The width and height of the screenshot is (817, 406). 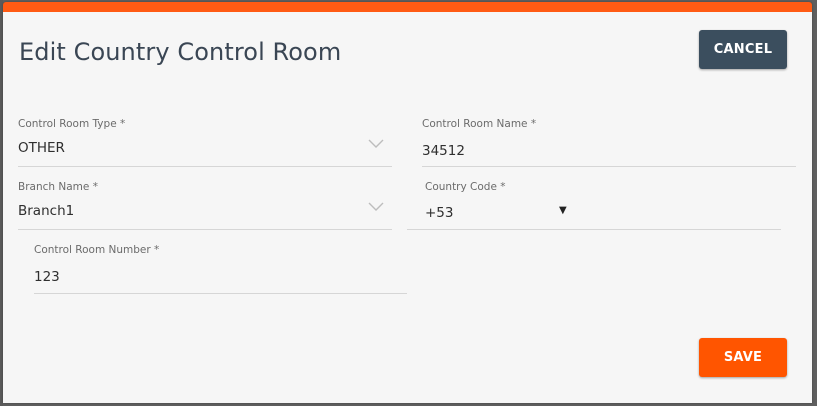 I want to click on country-code-label: Country Code *, so click(x=465, y=187).